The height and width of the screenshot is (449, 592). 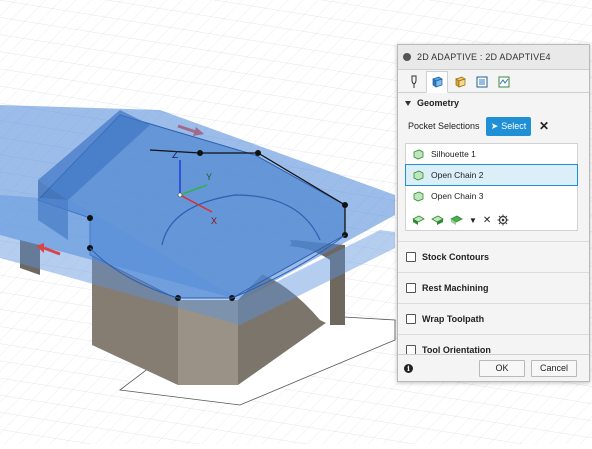 What do you see at coordinates (460, 82) in the screenshot?
I see `heights-tab-icon` at bounding box center [460, 82].